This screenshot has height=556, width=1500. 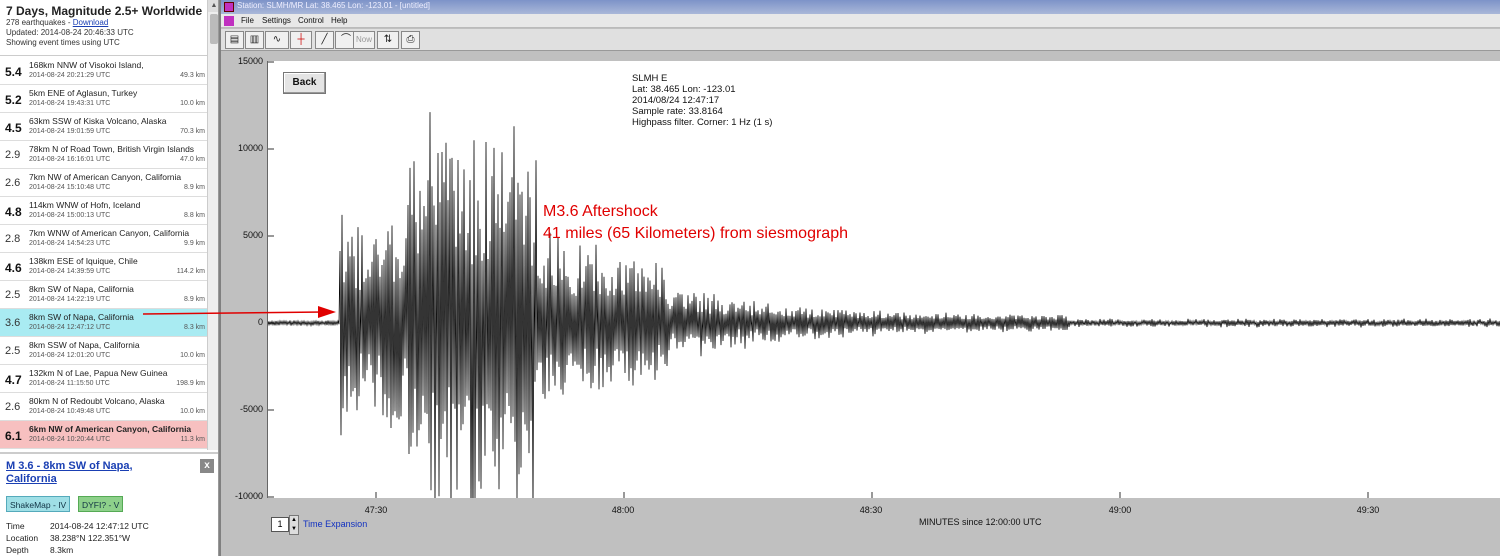 I want to click on quake-time: 2014-08-24 10:49:48 UTC, so click(x=70, y=411).